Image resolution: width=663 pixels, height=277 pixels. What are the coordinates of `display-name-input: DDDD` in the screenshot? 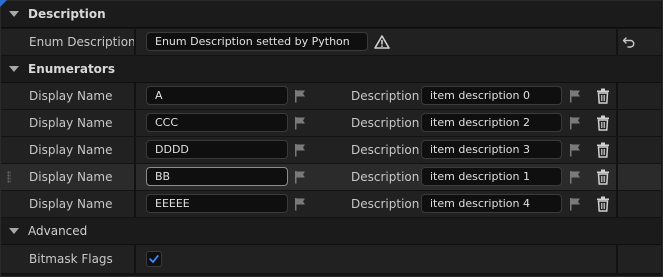 It's located at (217, 149).